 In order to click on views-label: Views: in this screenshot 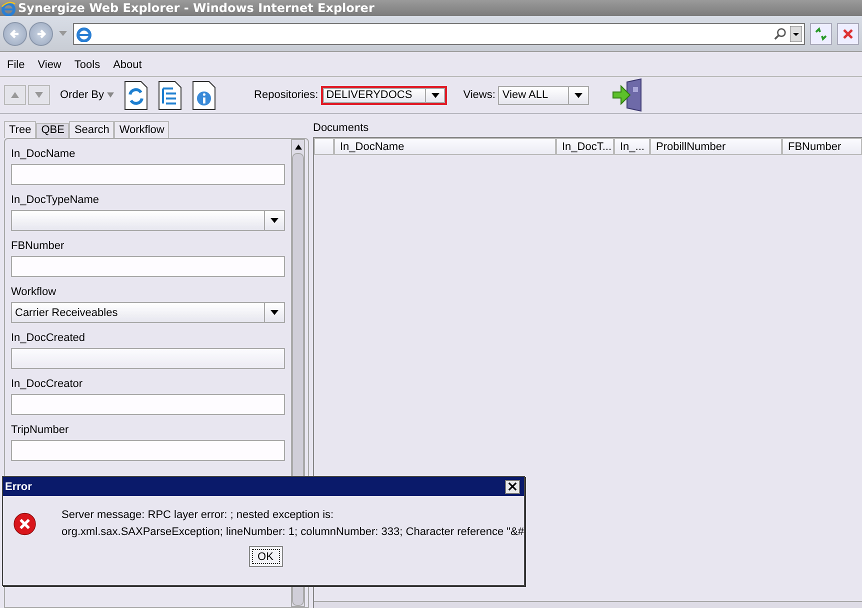, I will do `click(479, 95)`.